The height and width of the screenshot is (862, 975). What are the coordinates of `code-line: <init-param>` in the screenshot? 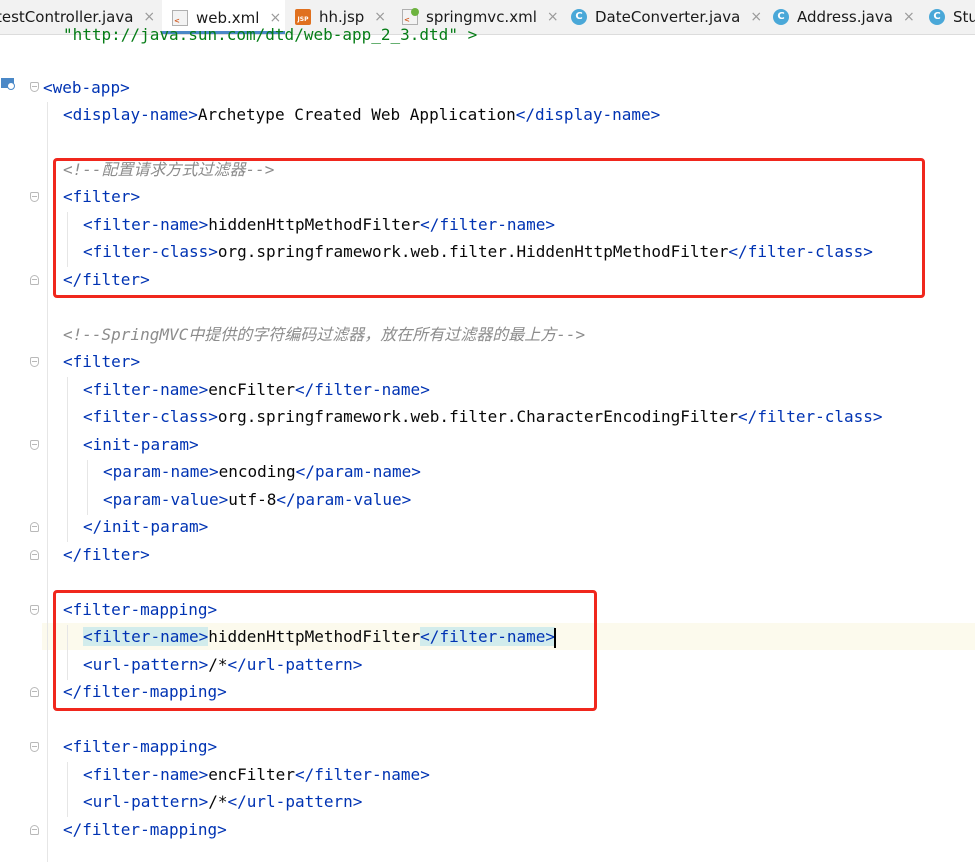 It's located at (141, 444).